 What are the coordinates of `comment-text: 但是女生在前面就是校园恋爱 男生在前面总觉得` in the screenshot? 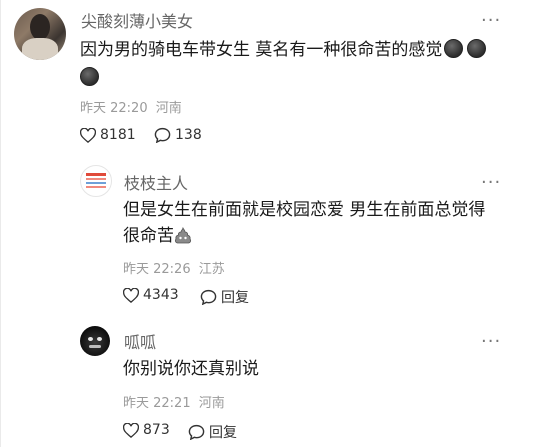 It's located at (304, 210).